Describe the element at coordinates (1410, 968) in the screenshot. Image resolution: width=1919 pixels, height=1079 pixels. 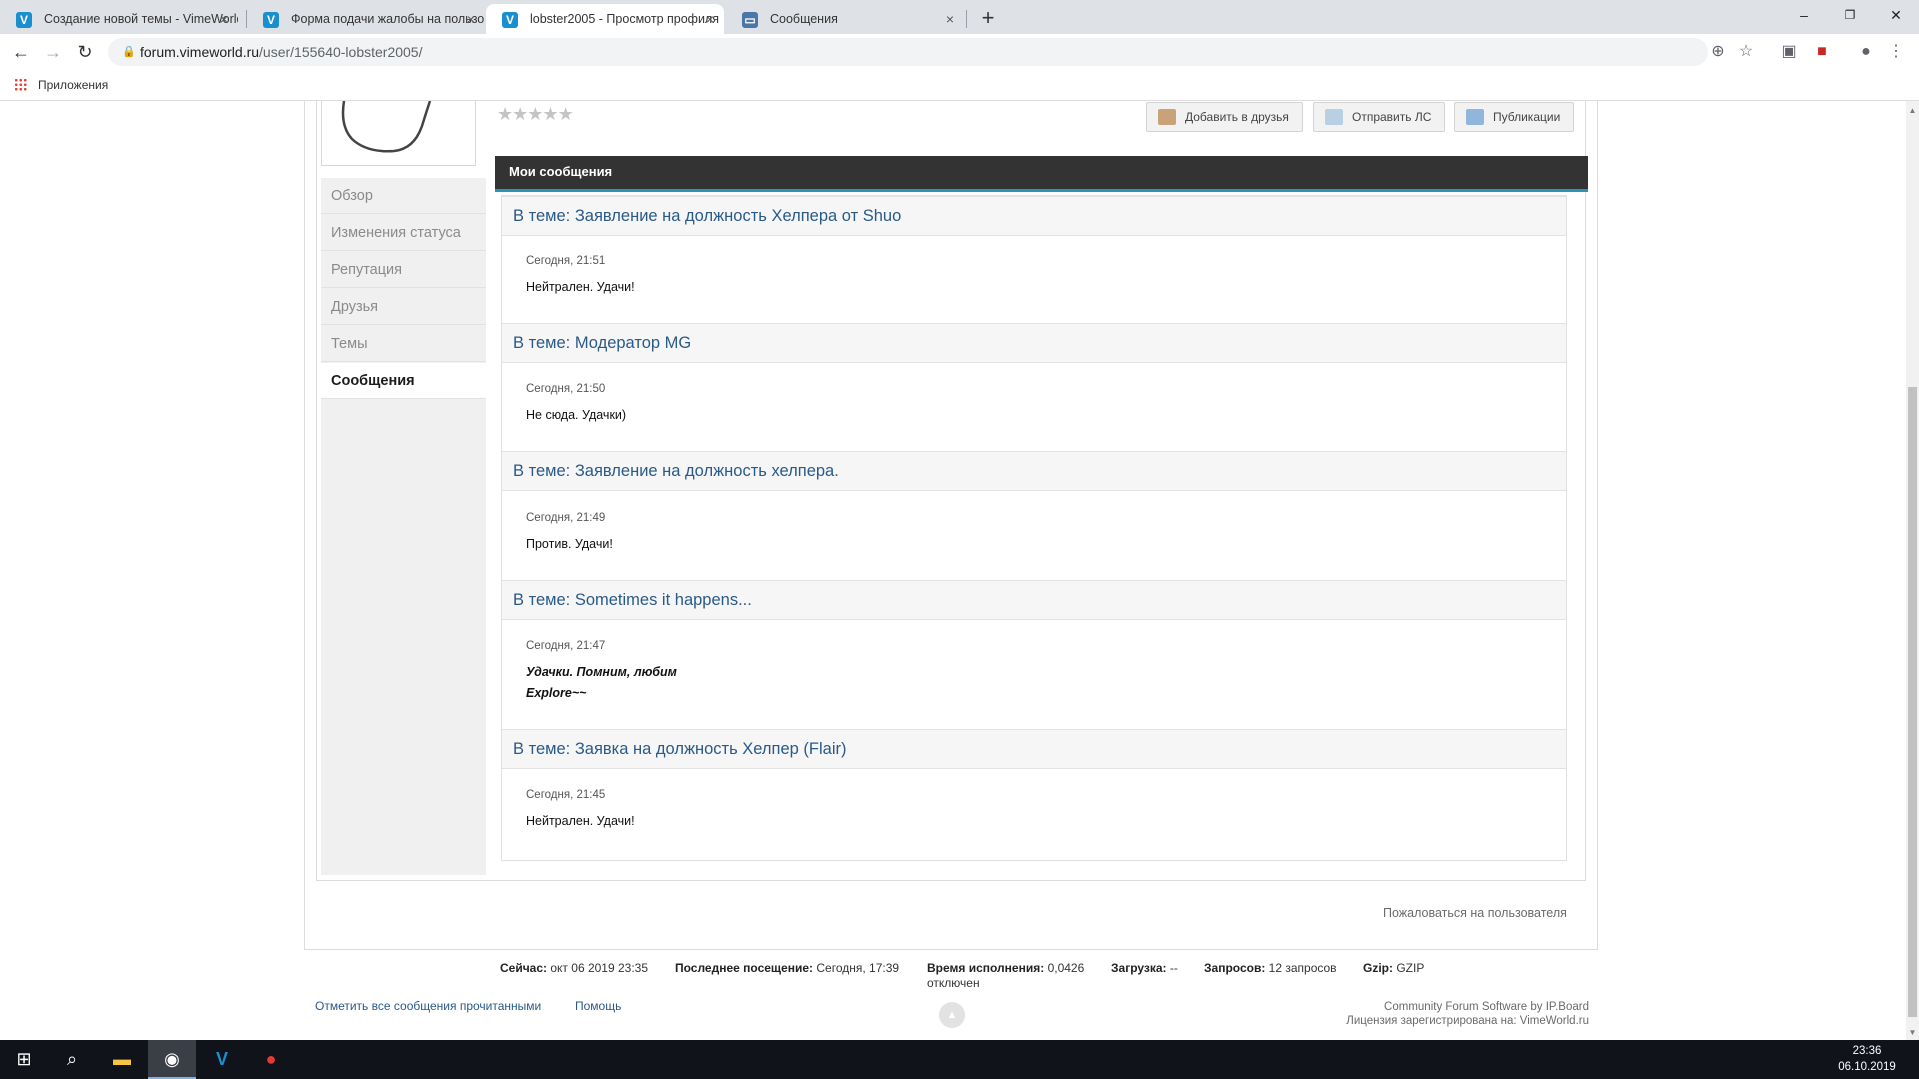
I see `stat-value: GZIP` at that location.